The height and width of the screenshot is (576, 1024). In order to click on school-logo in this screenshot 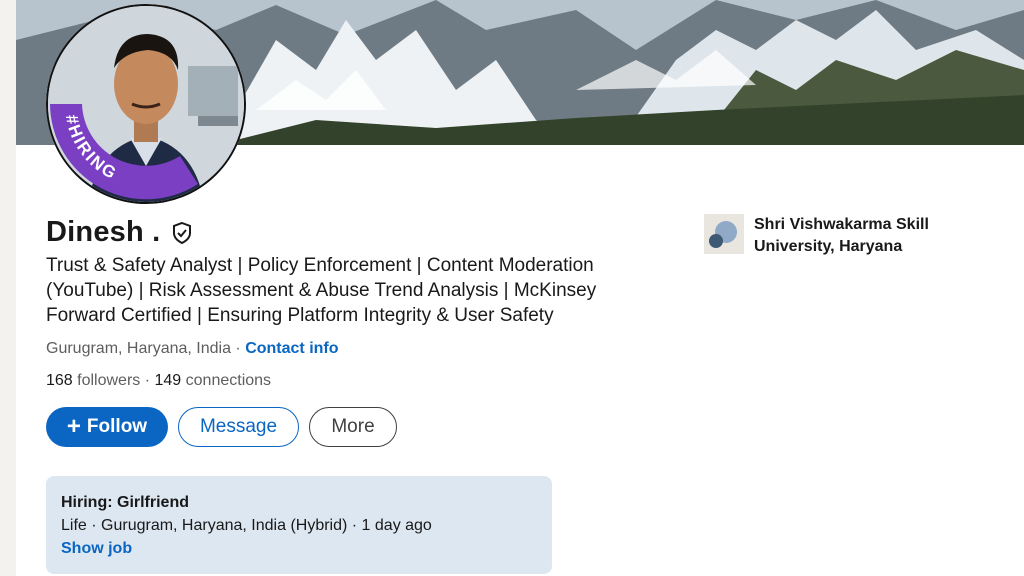, I will do `click(724, 234)`.